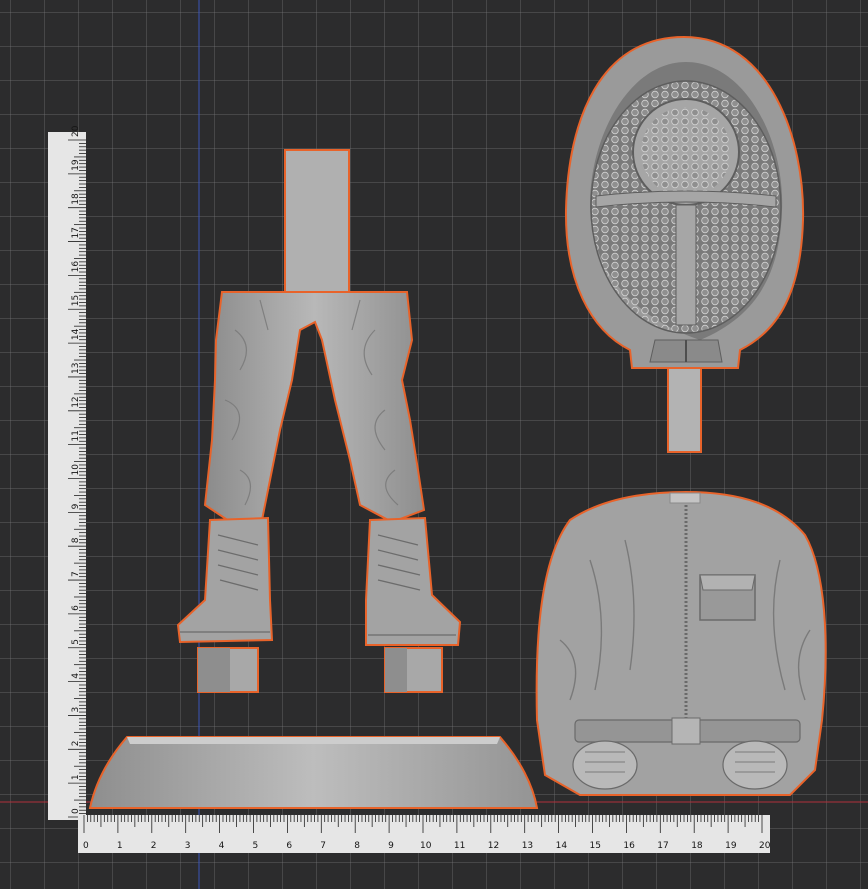 Image resolution: width=868 pixels, height=889 pixels. Describe the element at coordinates (188, 846) in the screenshot. I see `horizontal-ruler-label: 3` at that location.